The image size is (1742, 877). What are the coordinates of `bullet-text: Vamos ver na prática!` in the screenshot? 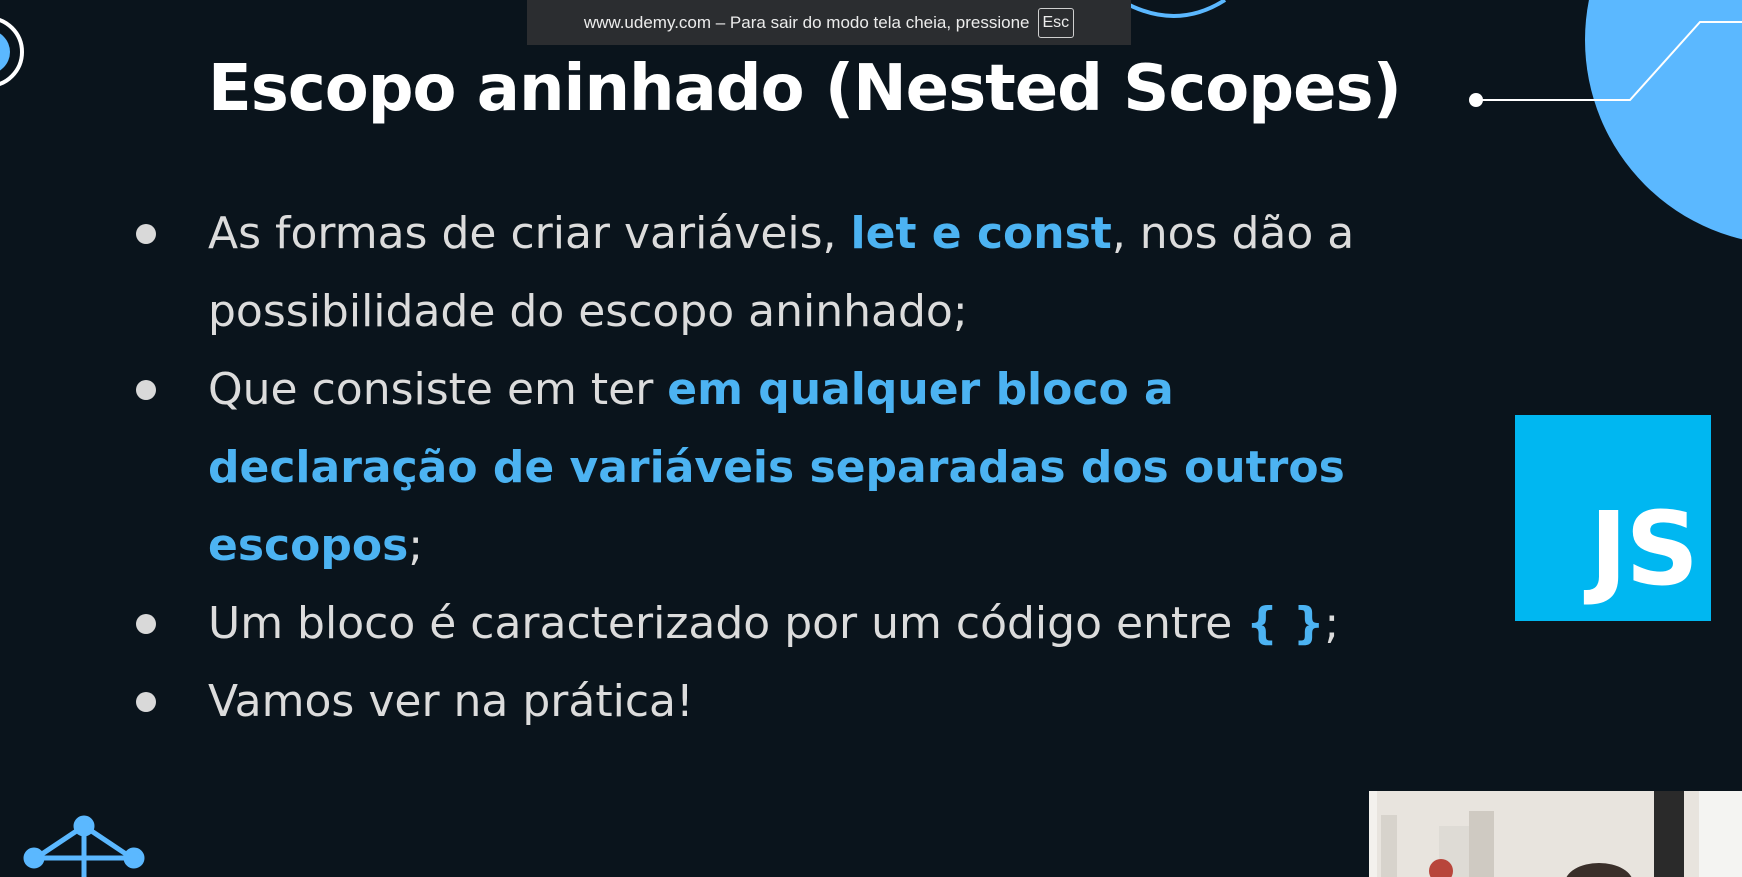 It's located at (451, 701).